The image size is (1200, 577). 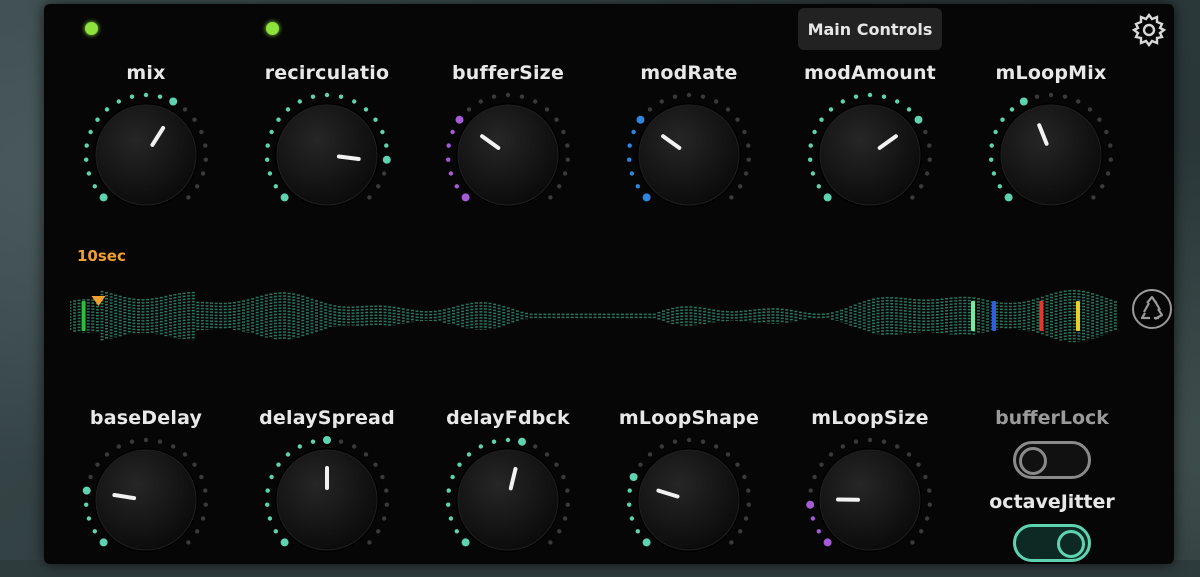 I want to click on knob-delay-feedback: delayFdbck, so click(x=508, y=492).